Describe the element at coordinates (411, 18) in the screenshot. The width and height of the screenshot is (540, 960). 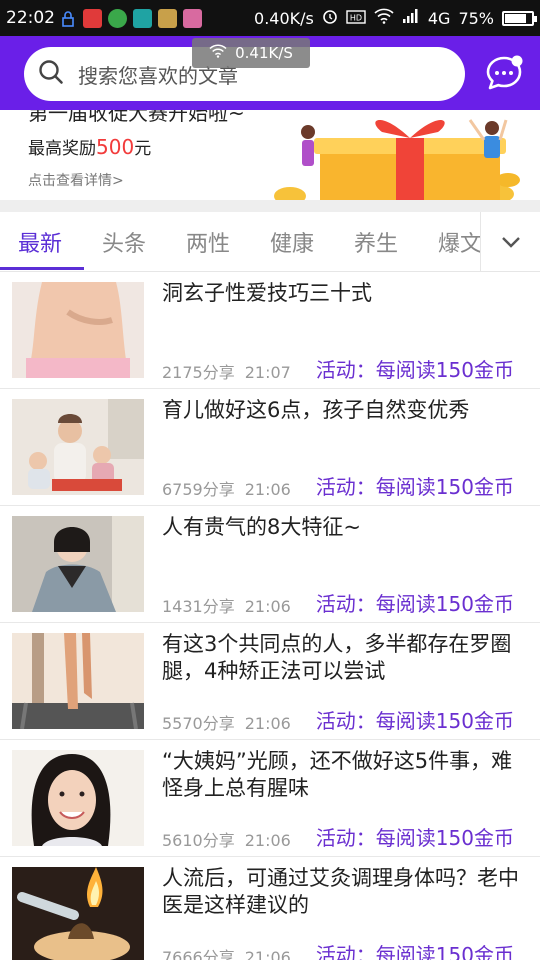
I see `signal-icon` at that location.